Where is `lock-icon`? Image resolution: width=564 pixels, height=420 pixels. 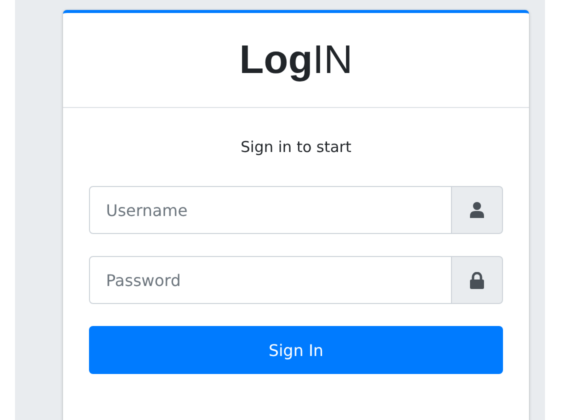
lock-icon is located at coordinates (477, 280).